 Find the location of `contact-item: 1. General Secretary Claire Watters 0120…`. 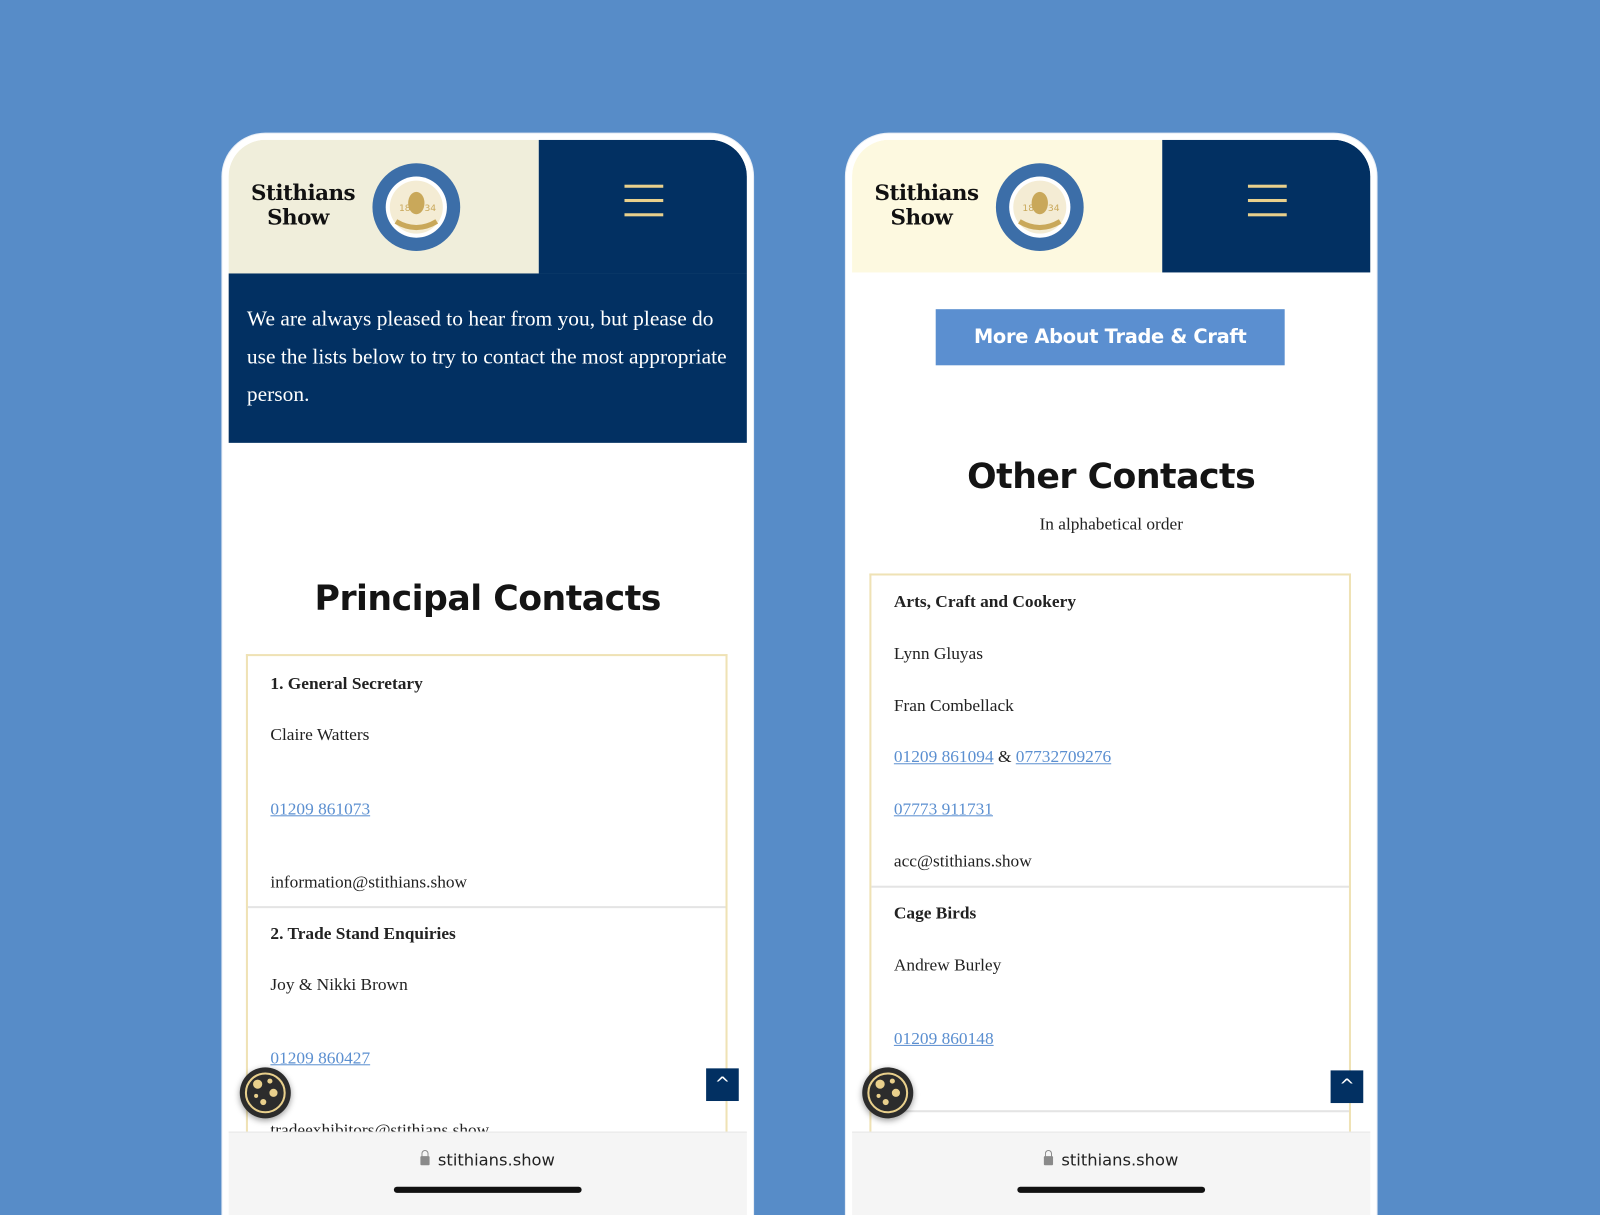

contact-item: 1. General Secretary Claire Watters 0120… is located at coordinates (486, 782).